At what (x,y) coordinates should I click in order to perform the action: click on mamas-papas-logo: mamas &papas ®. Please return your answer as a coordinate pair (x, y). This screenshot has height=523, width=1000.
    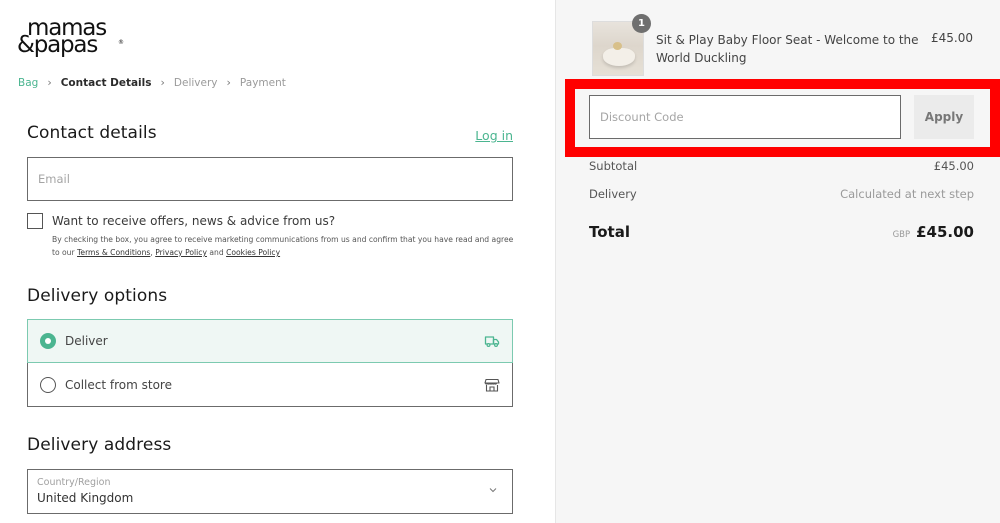
    Looking at the image, I should click on (72, 39).